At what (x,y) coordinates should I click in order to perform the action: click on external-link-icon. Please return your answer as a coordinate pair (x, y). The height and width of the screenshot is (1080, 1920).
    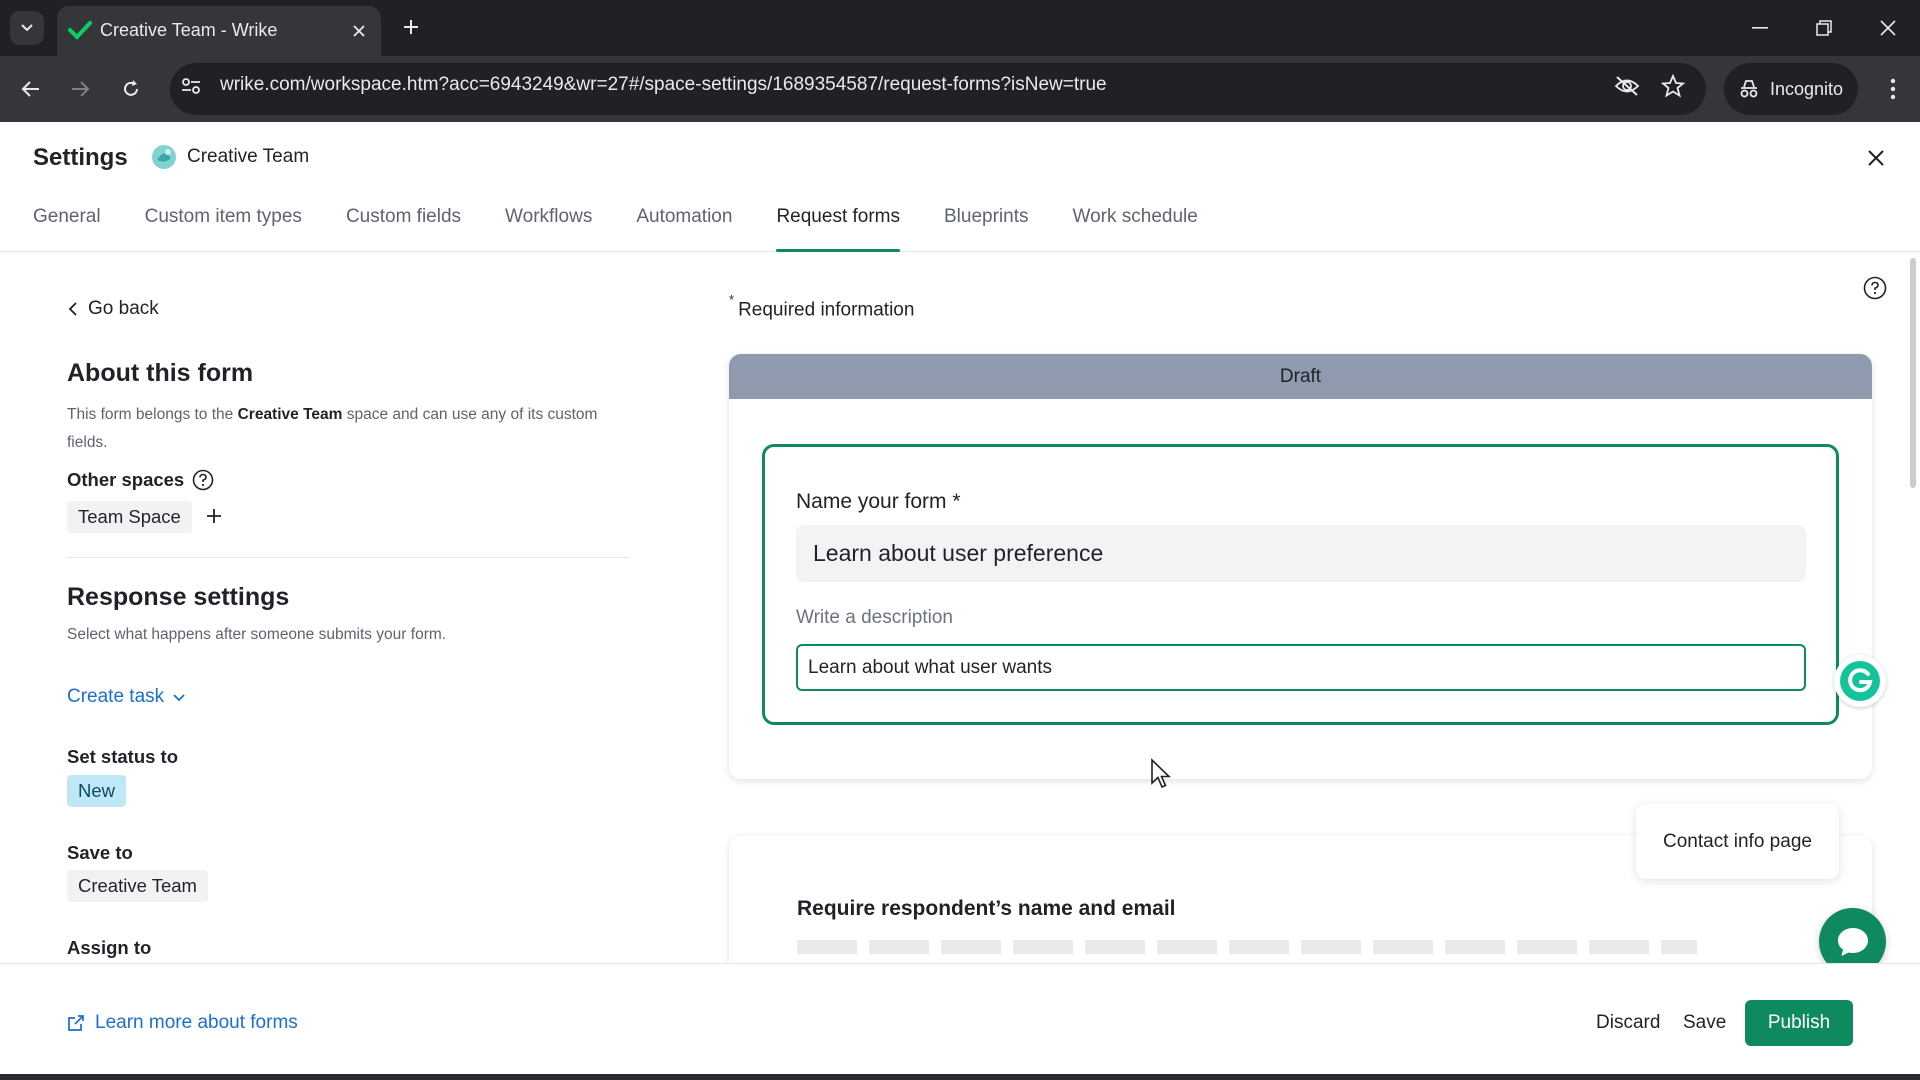
    Looking at the image, I should click on (76, 1023).